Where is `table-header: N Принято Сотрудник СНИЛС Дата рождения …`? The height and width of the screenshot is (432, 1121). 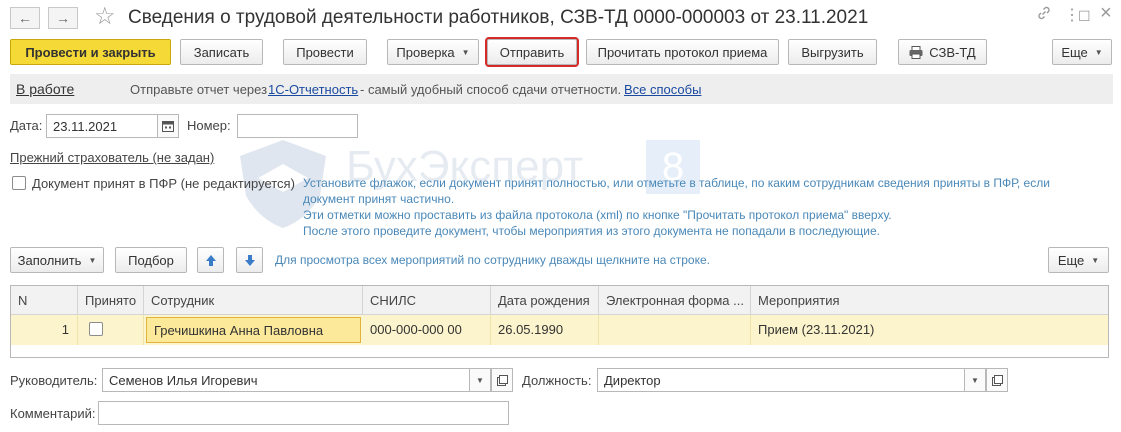 table-header: N Принято Сотрудник СНИЛС Дата рождения … is located at coordinates (559, 300).